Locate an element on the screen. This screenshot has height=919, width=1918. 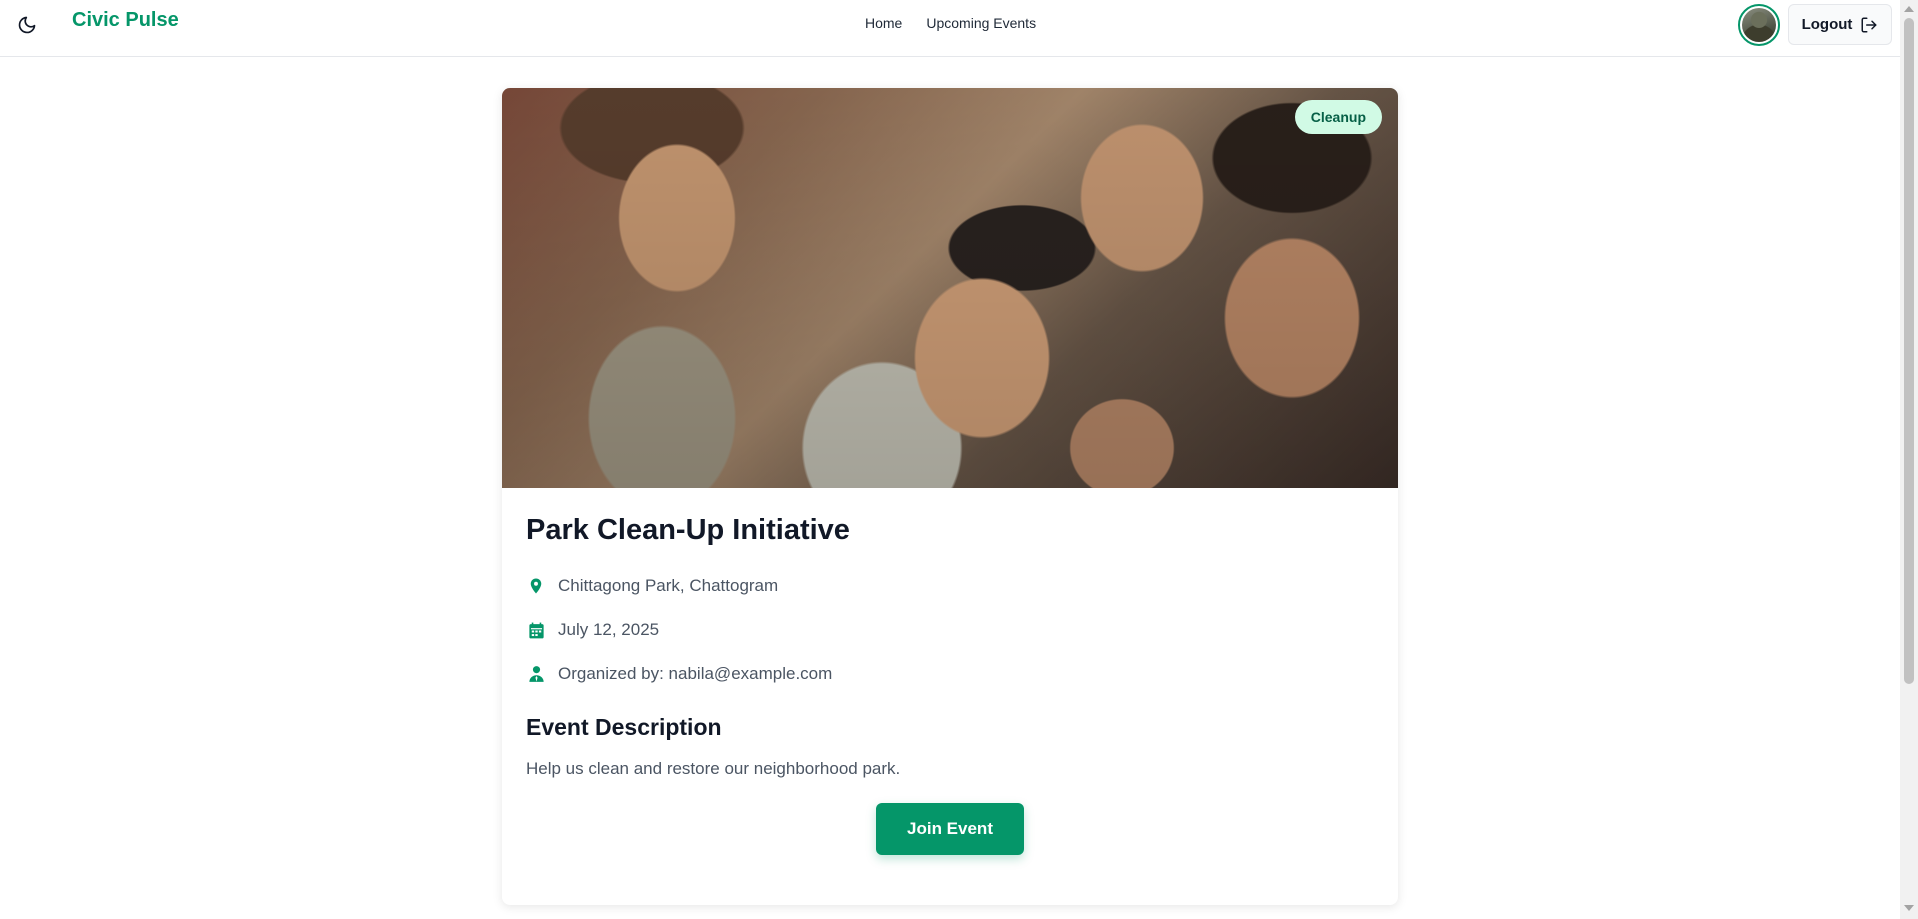
join-button-wrapper: Join Event is located at coordinates (950, 829).